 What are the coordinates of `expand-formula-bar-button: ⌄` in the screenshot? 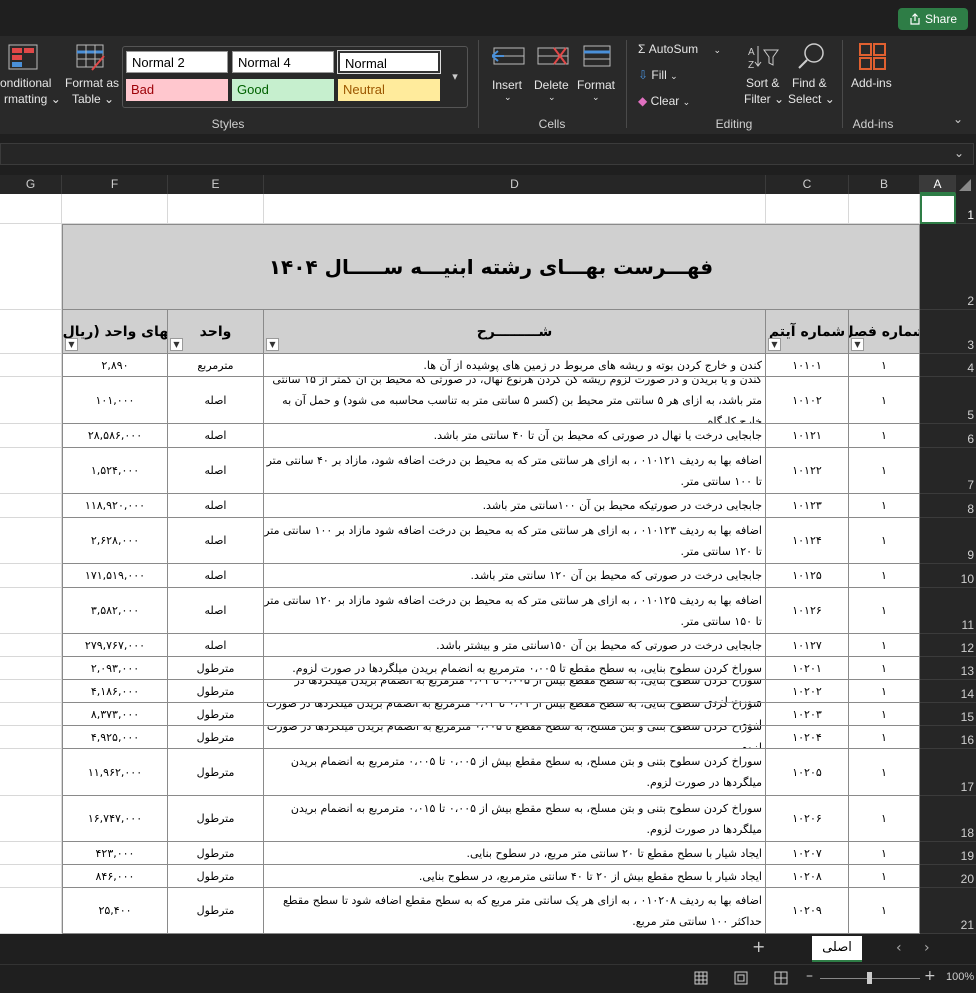 It's located at (959, 153).